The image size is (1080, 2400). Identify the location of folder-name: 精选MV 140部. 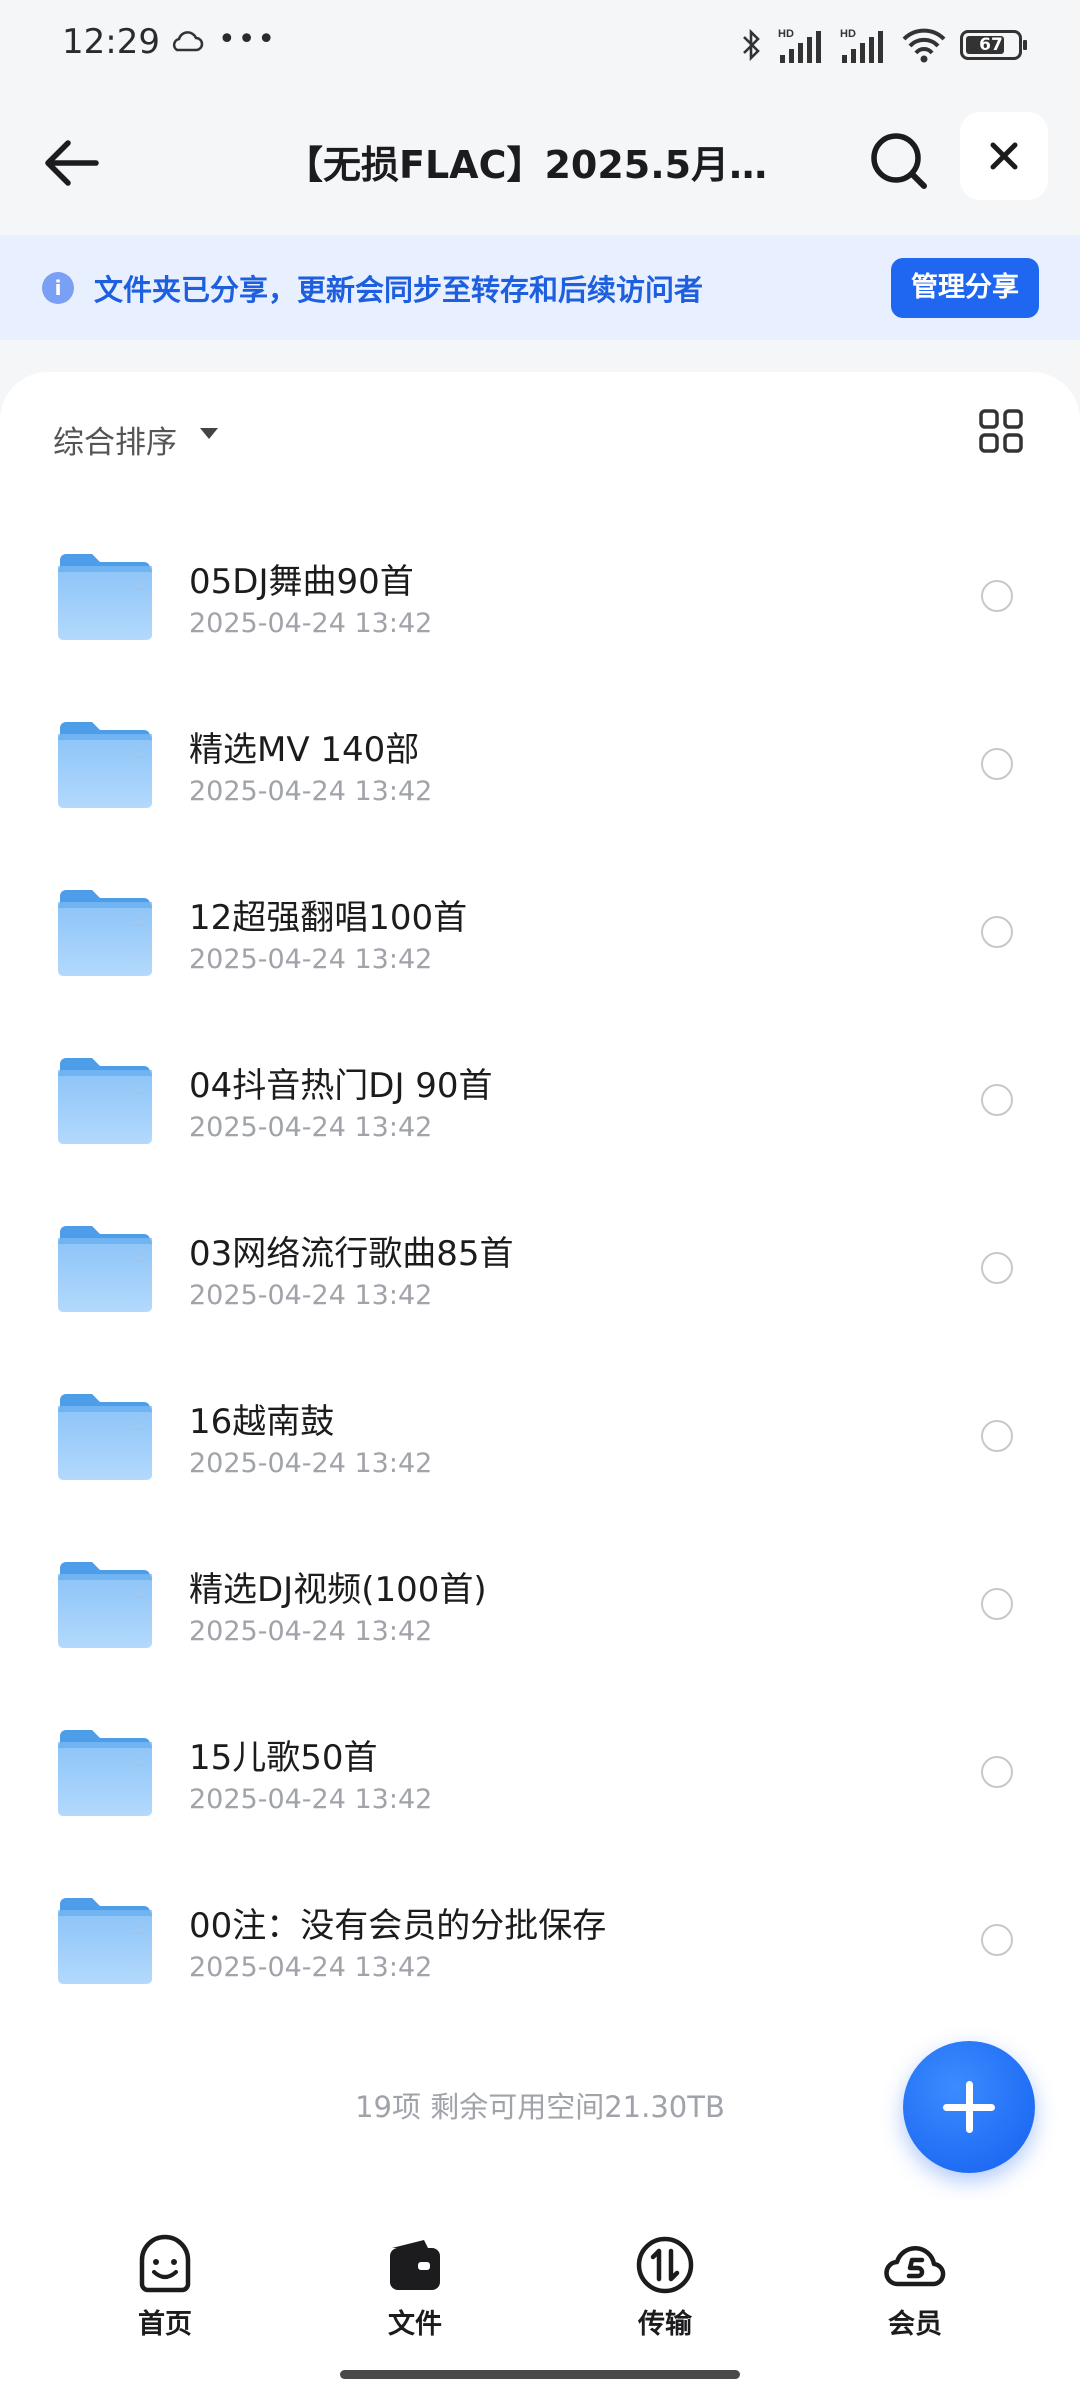
(304, 750).